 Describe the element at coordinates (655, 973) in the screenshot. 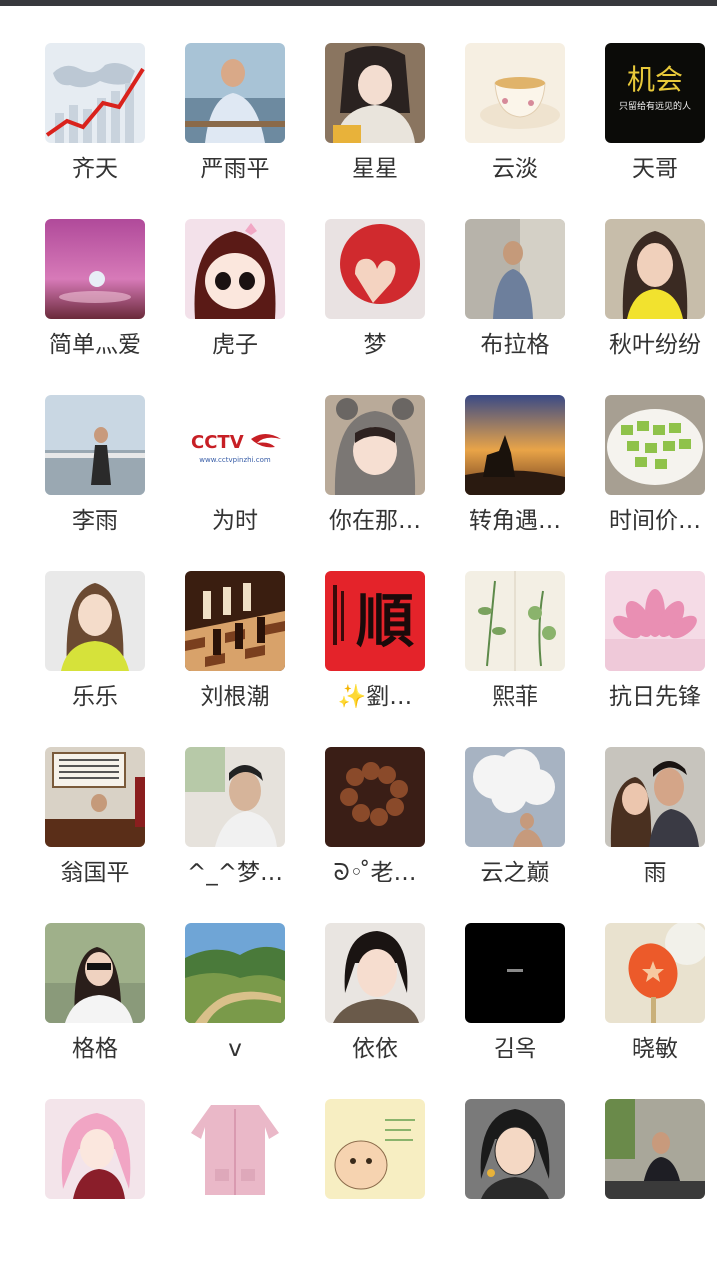

I see `red-leaf-avatar` at that location.